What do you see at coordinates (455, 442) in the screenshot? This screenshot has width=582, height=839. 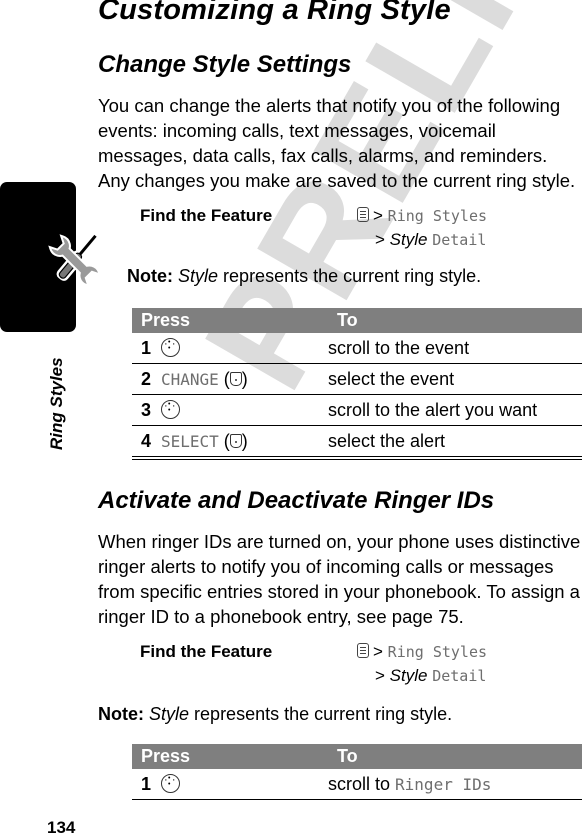 I see `step-action: select the alert` at bounding box center [455, 442].